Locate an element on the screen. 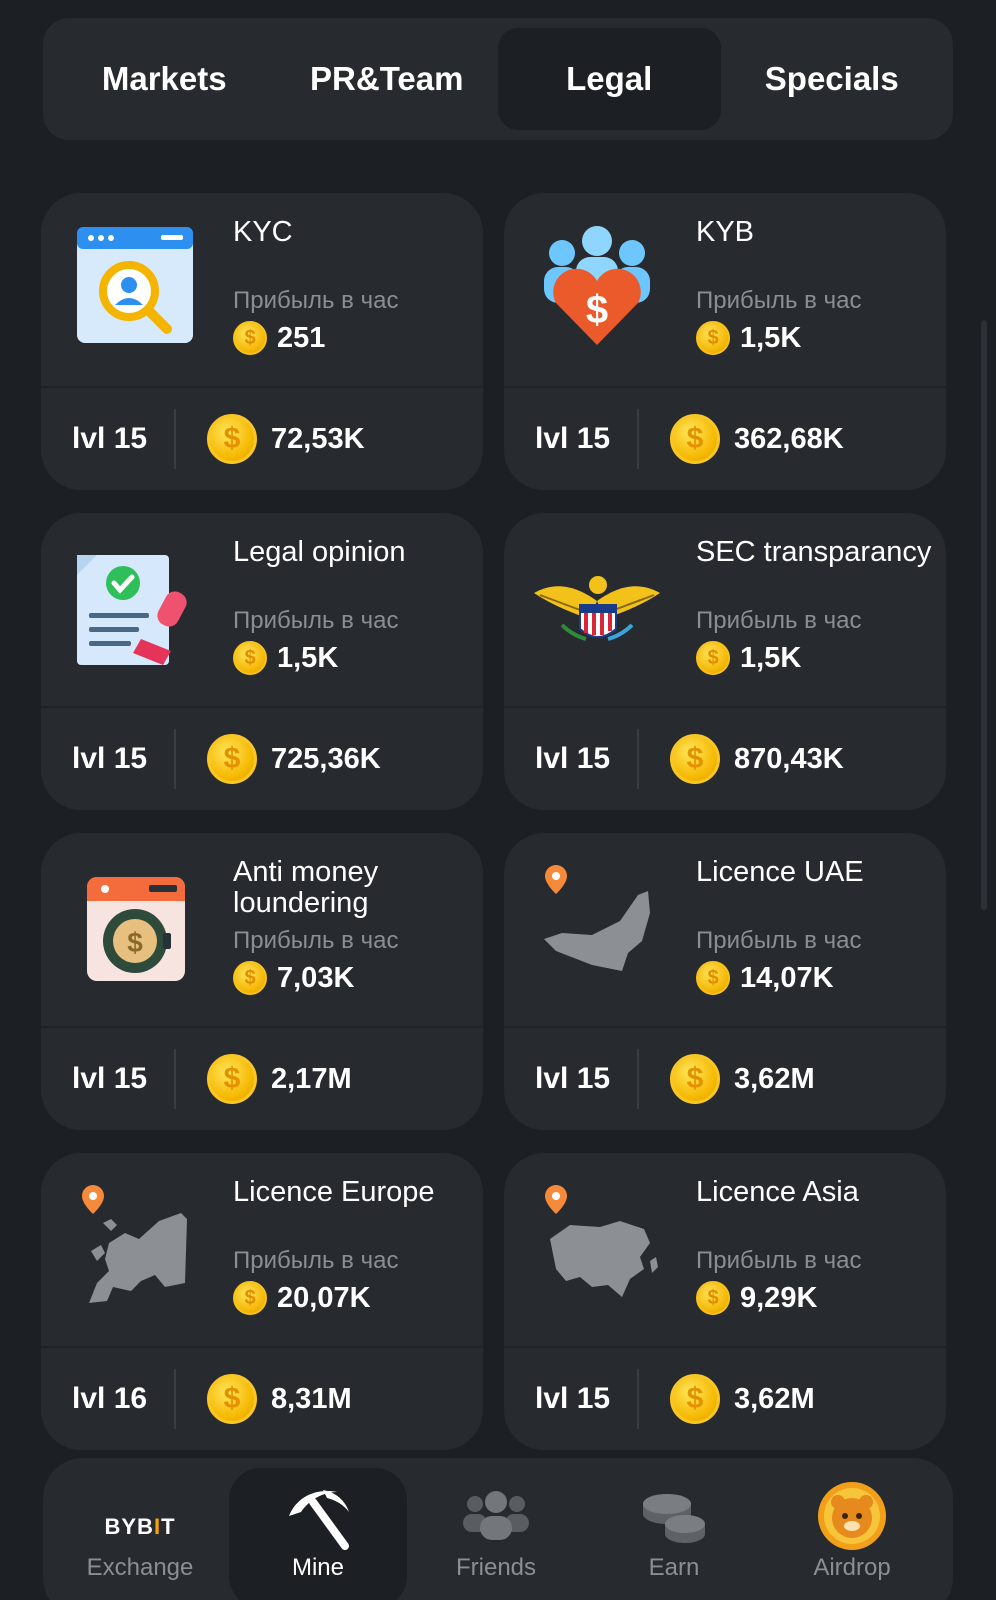 The image size is (996, 1600). card-title: Licence Asia is located at coordinates (777, 1192).